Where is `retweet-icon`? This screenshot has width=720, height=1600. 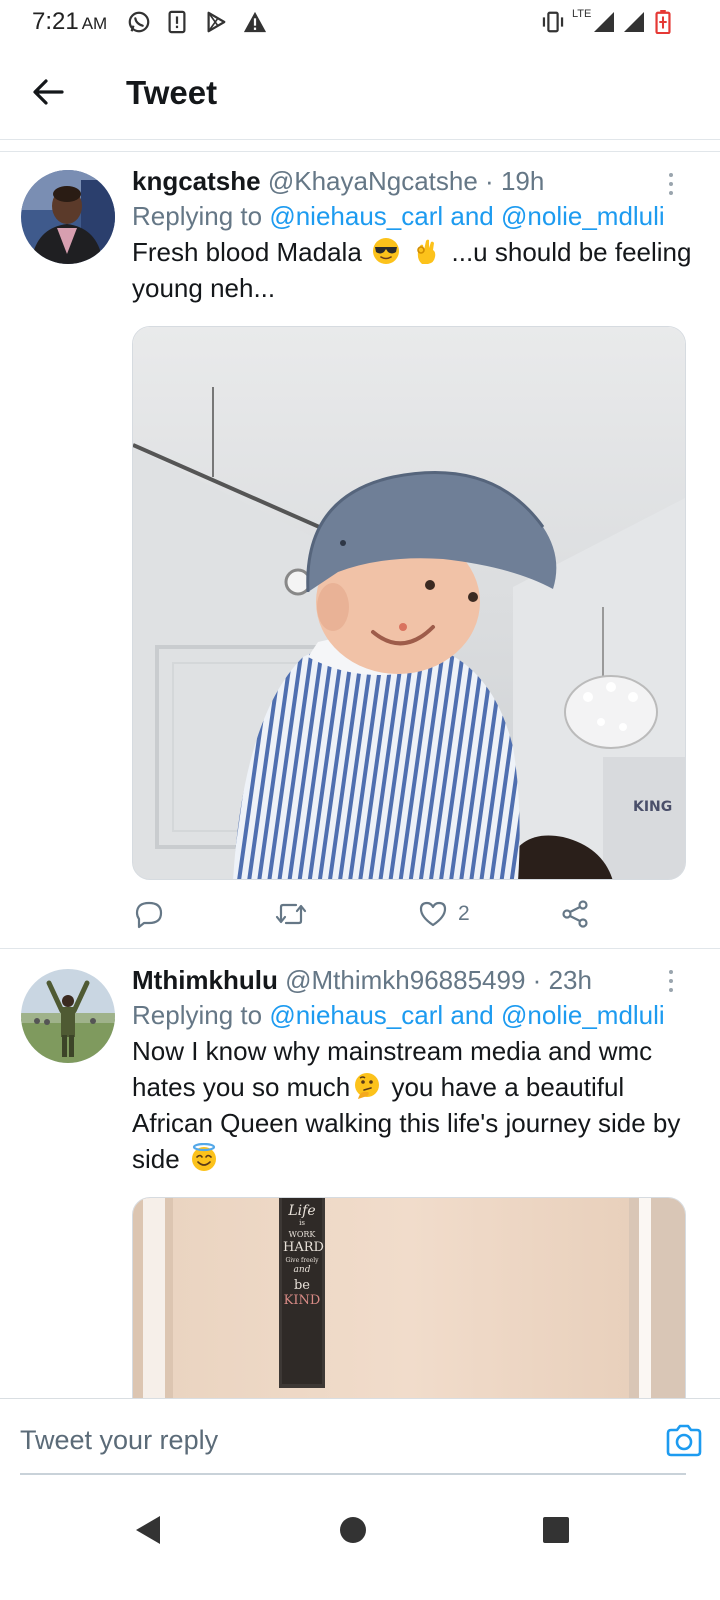
retweet-icon is located at coordinates (291, 914).